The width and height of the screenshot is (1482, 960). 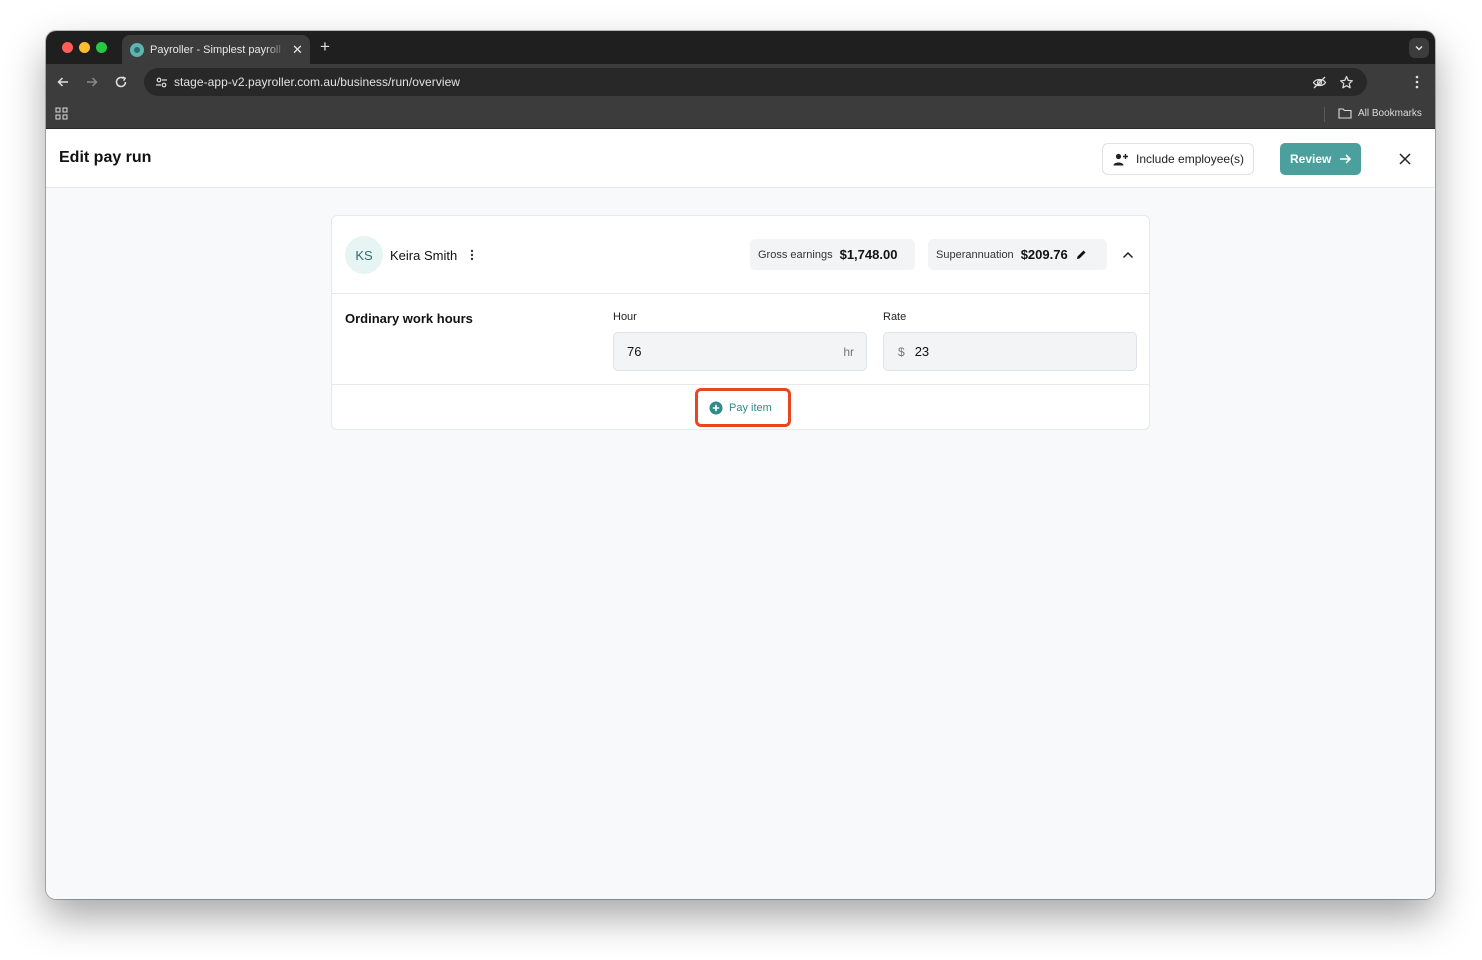 What do you see at coordinates (634, 351) in the screenshot?
I see `hour-value: 76` at bounding box center [634, 351].